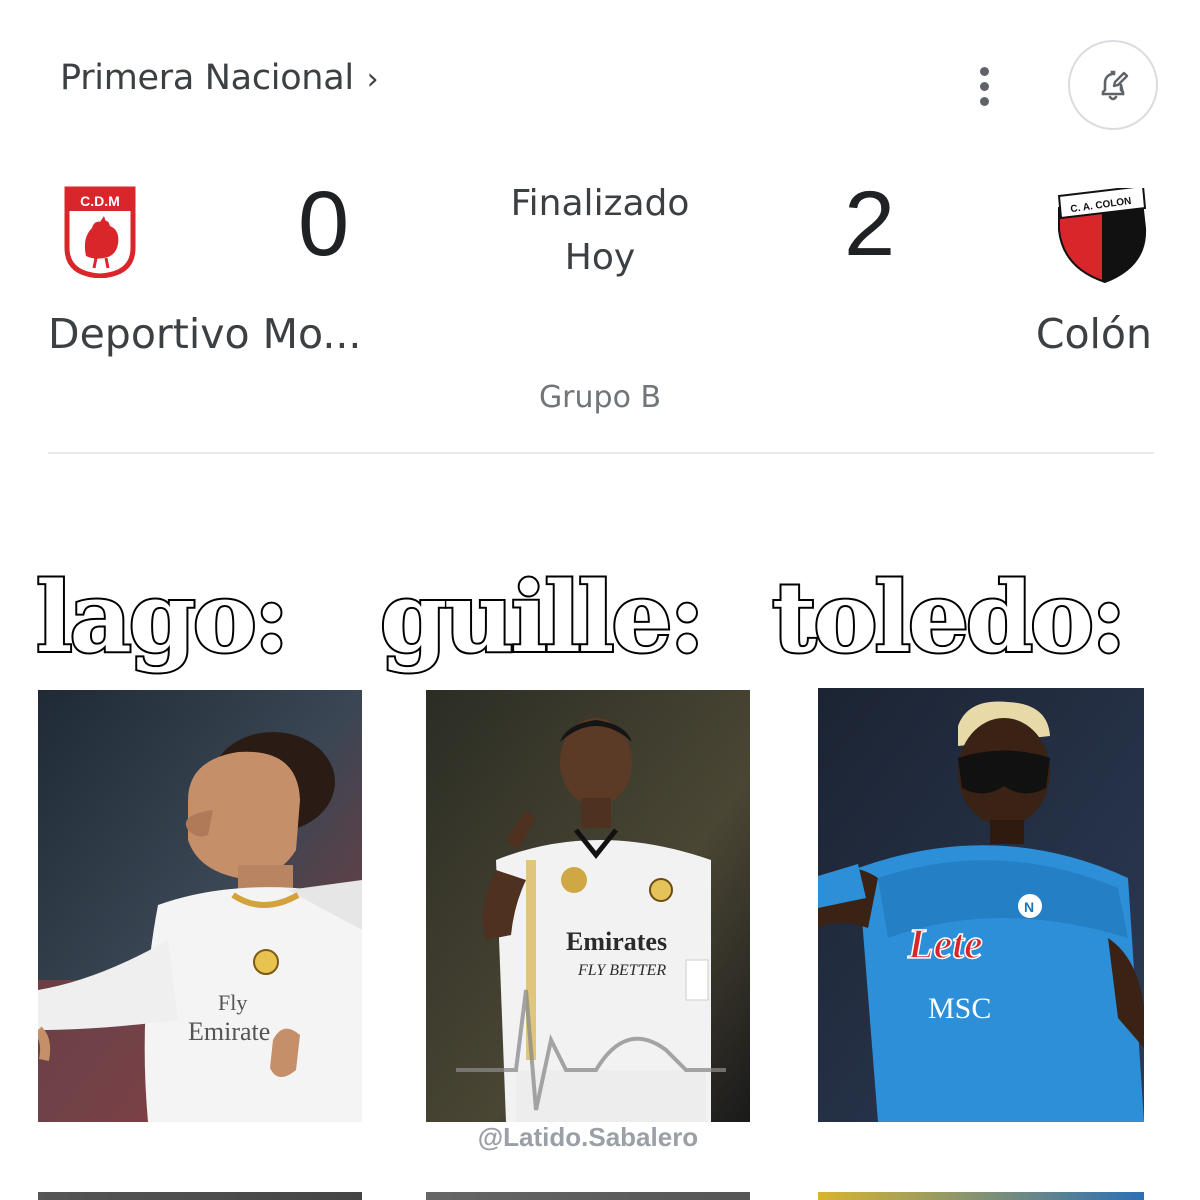 This screenshot has width=1200, height=1200. What do you see at coordinates (601, 453) in the screenshot?
I see `card-divider` at bounding box center [601, 453].